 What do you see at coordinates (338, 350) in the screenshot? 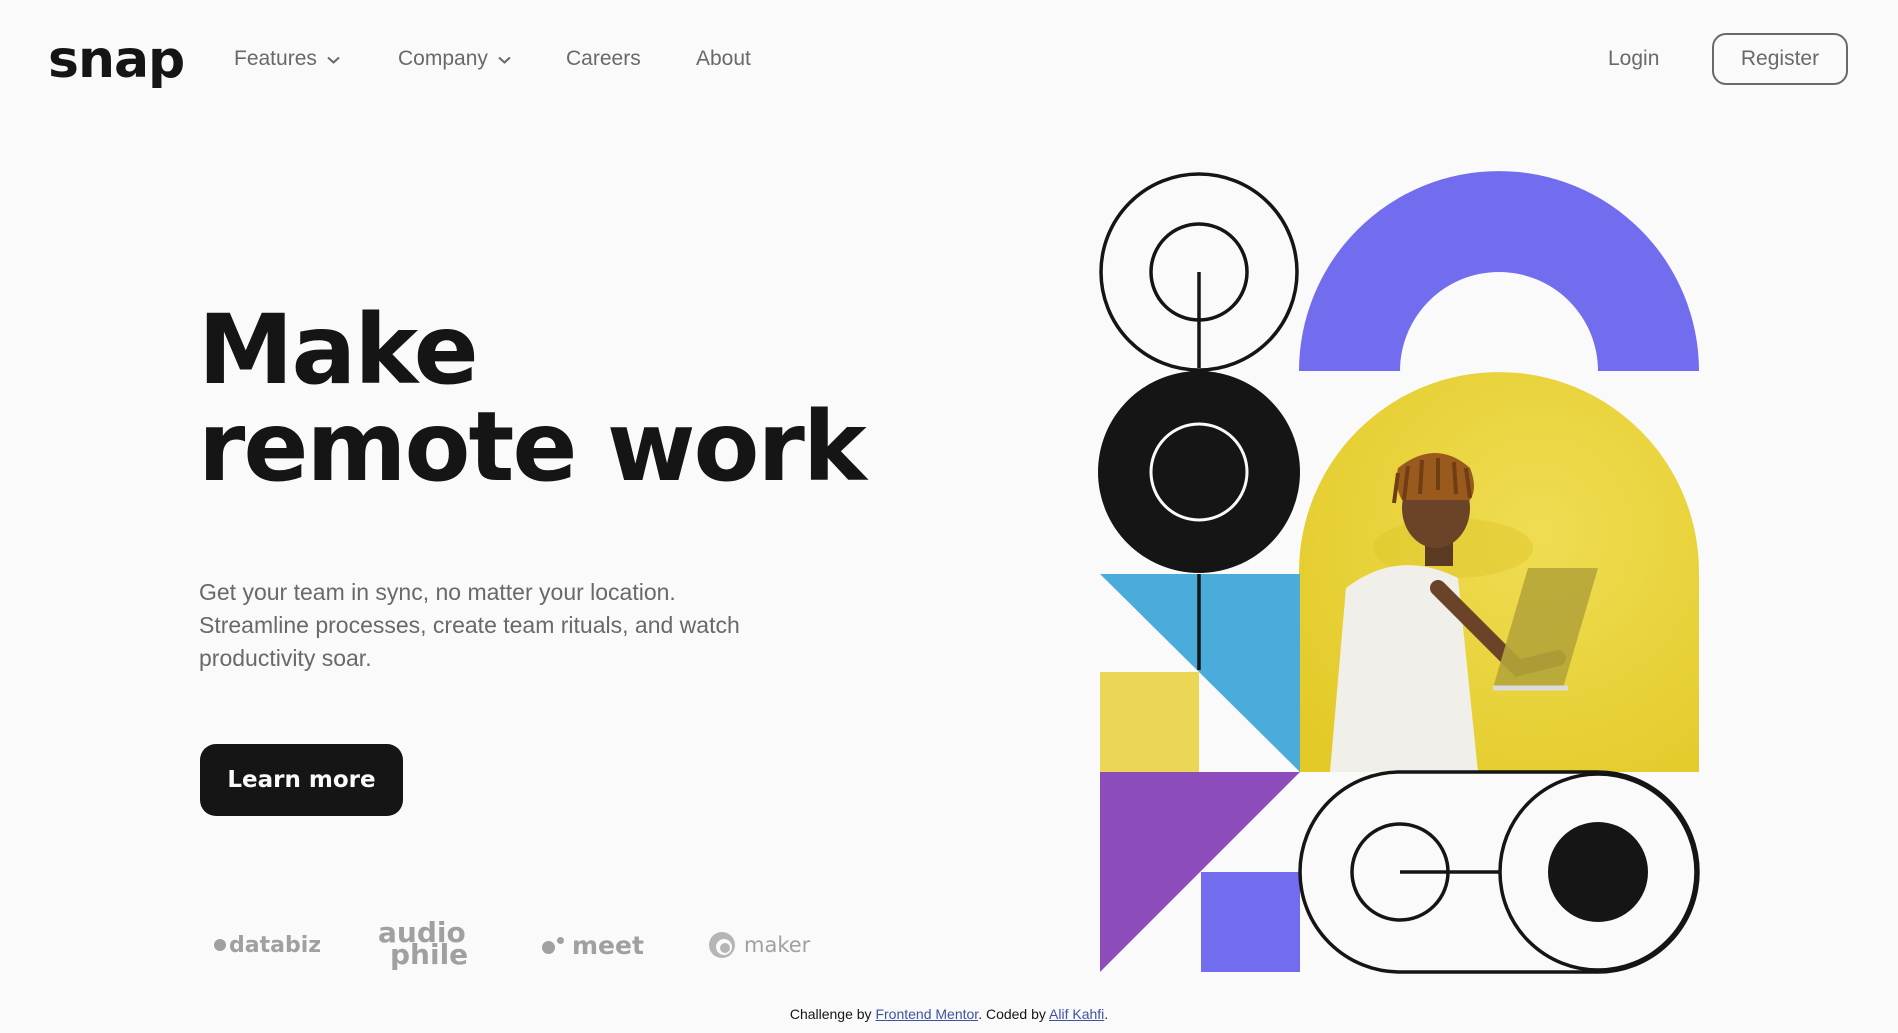
I see `headline-line-1: Make` at bounding box center [338, 350].